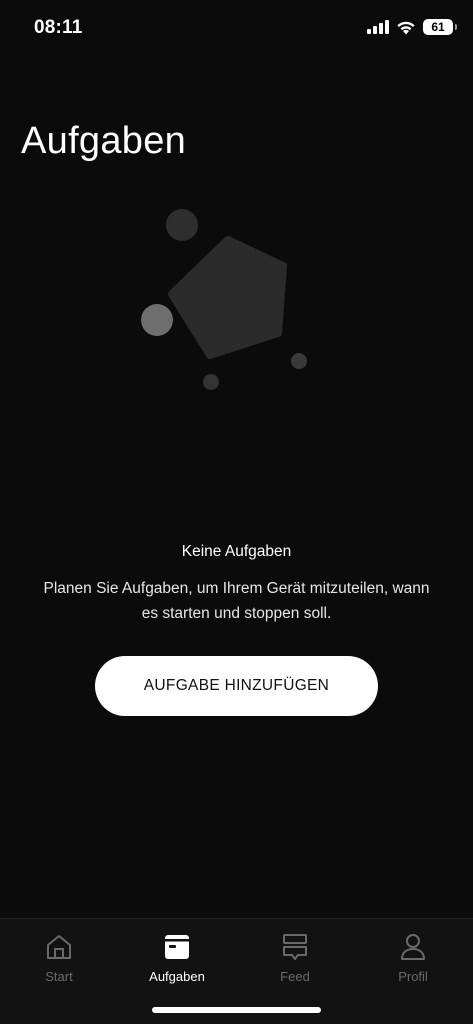 The width and height of the screenshot is (473, 1024). I want to click on nav-label-aufgaben: Aufgaben, so click(177, 976).